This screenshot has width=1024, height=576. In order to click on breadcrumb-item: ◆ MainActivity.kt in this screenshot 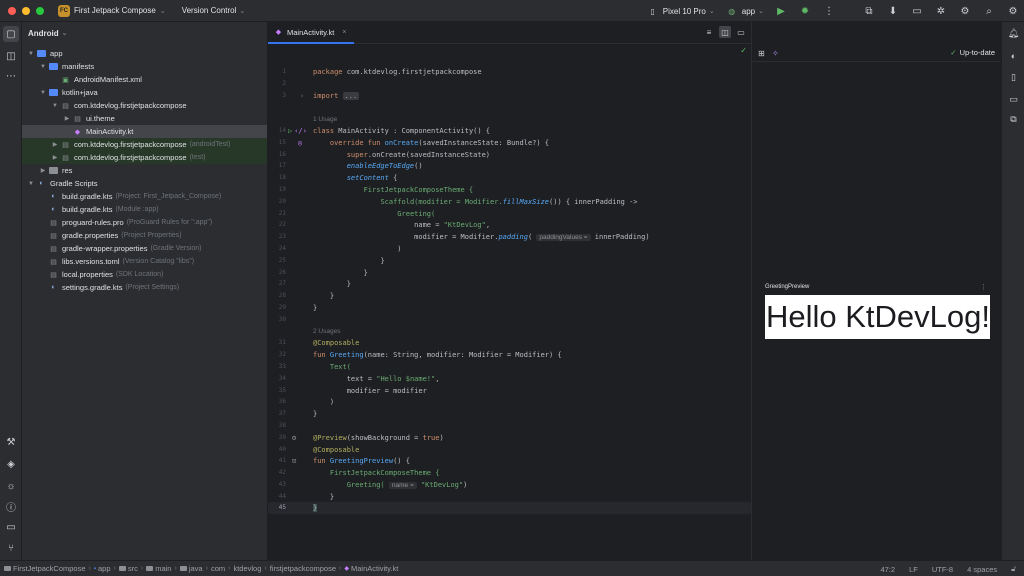, I will do `click(371, 568)`.